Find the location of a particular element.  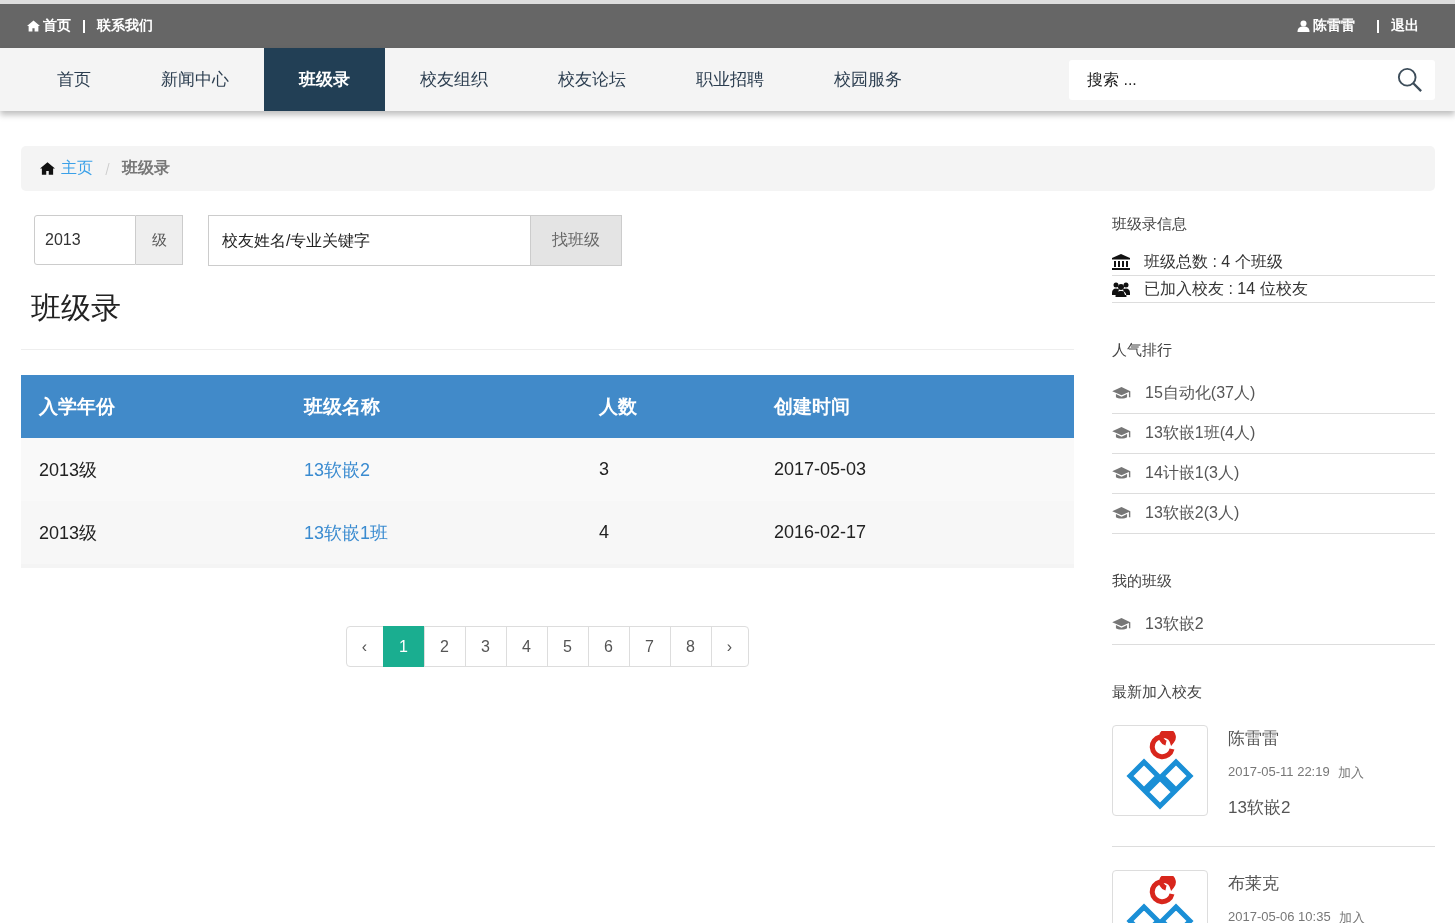

table-cell: 2017-05-03 is located at coordinates (820, 469).